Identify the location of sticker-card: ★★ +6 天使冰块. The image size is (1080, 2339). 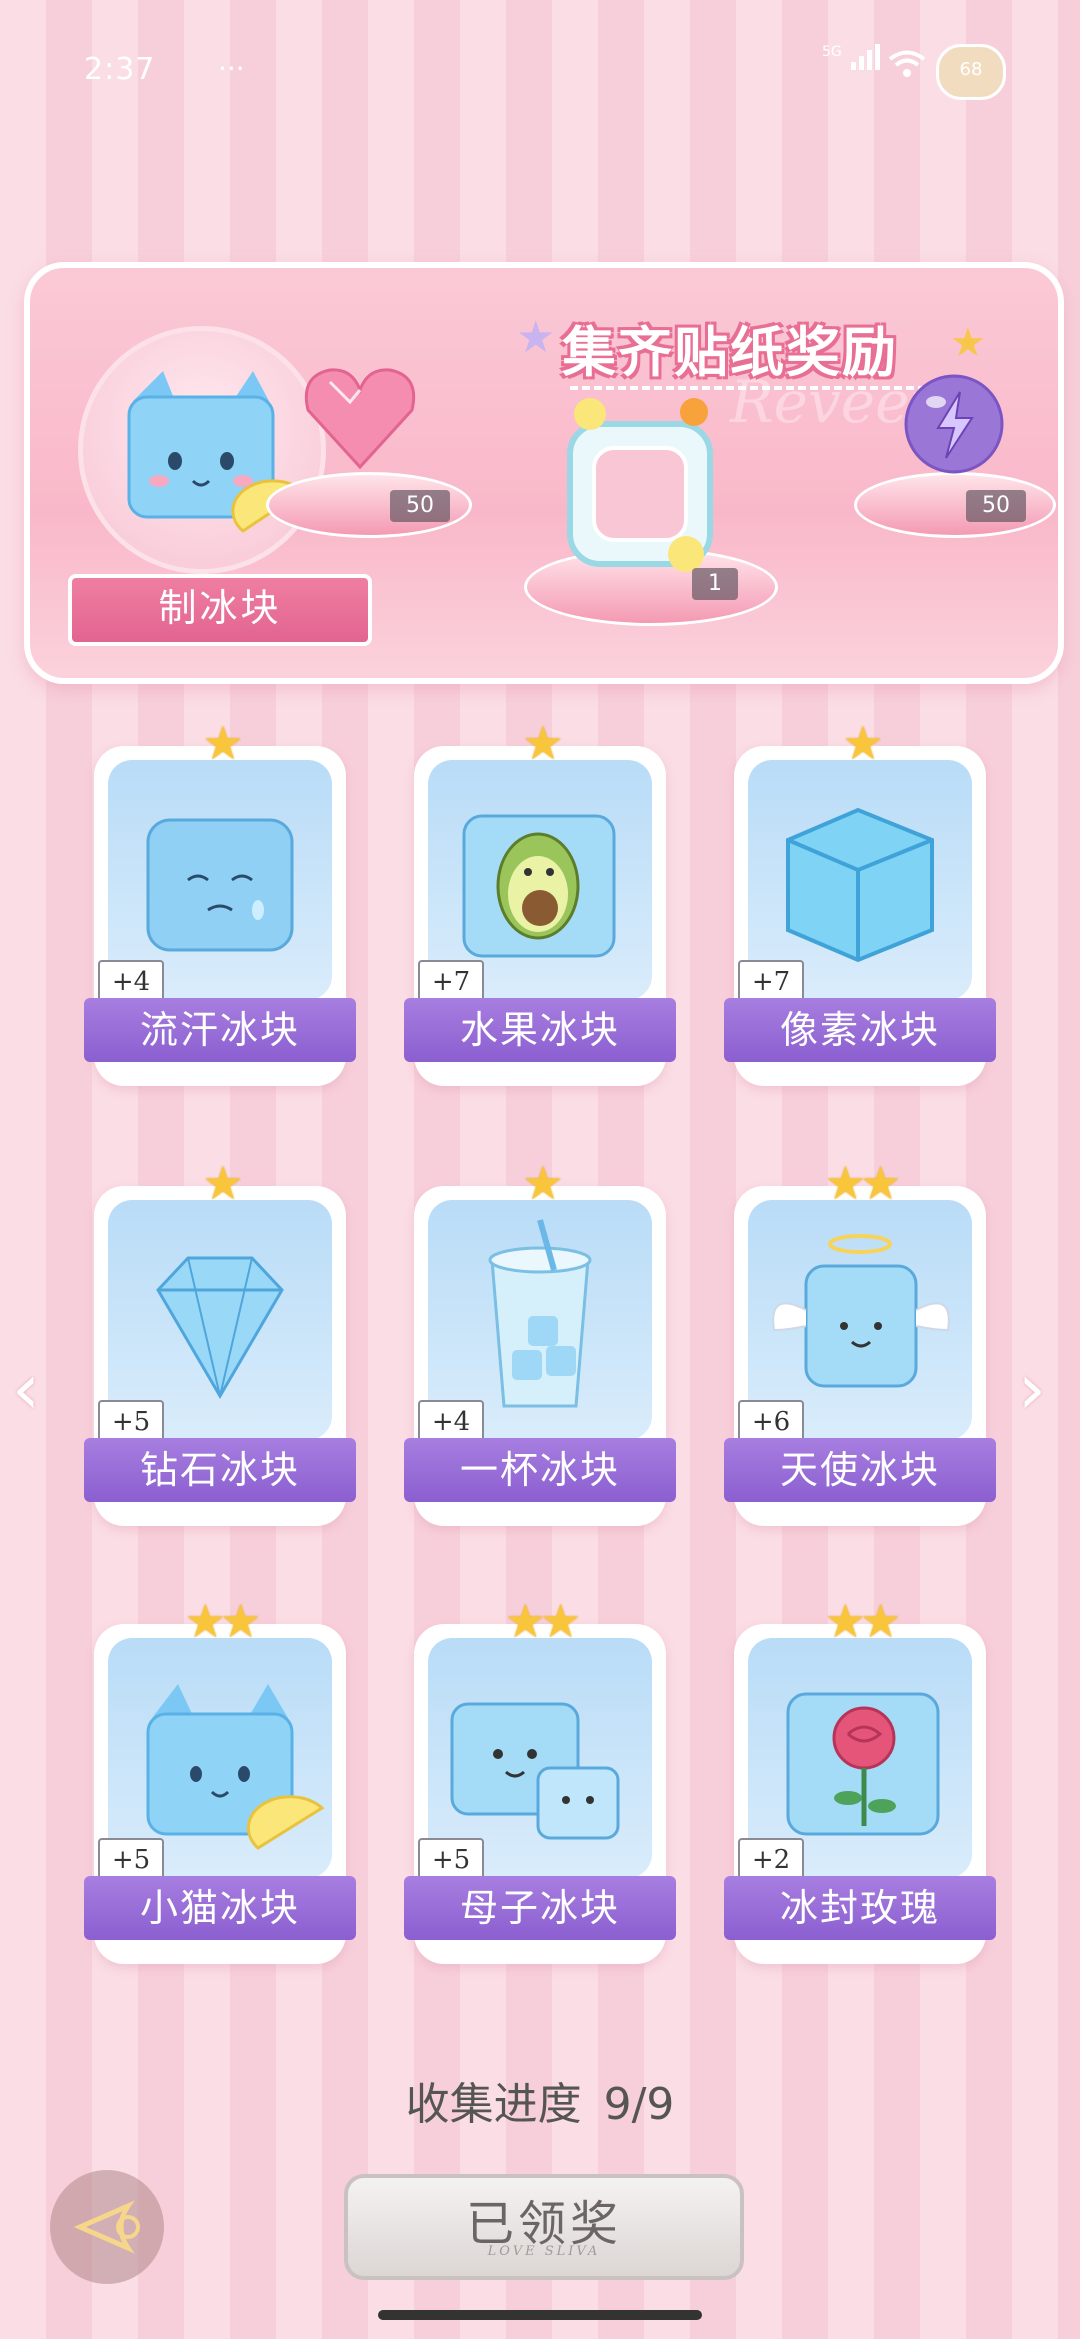
(860, 1341).